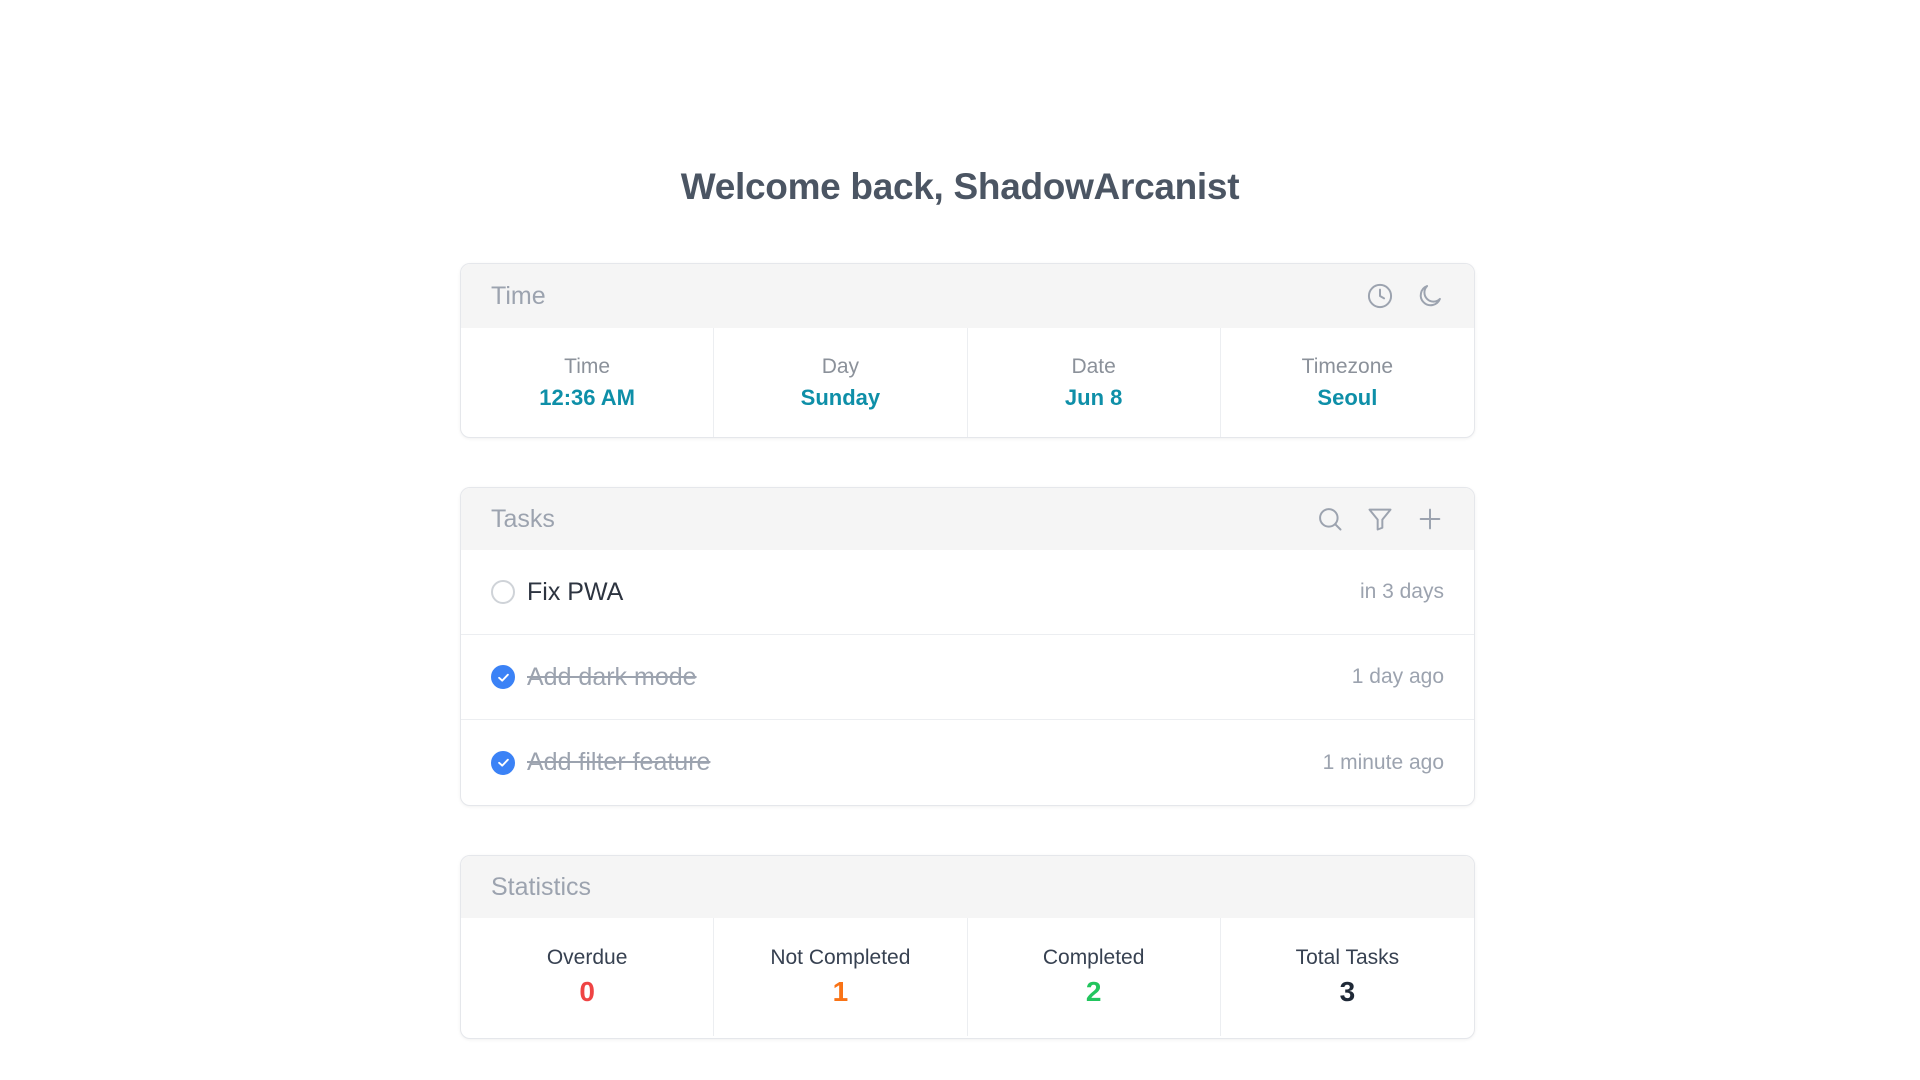  Describe the element at coordinates (587, 991) in the screenshot. I see `stat-value: 0` at that location.